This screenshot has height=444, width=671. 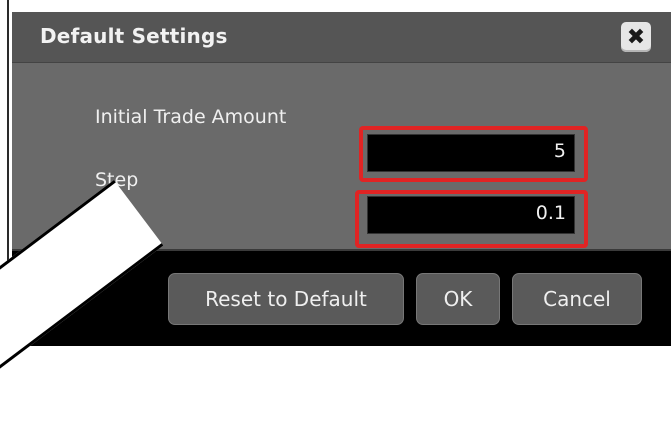 I want to click on close-icon: ✖, so click(x=636, y=37).